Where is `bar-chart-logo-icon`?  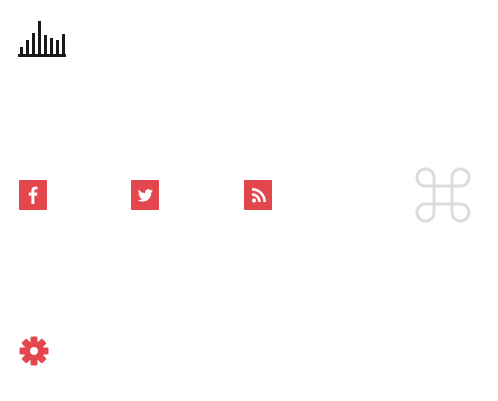
bar-chart-logo-icon is located at coordinates (42, 39).